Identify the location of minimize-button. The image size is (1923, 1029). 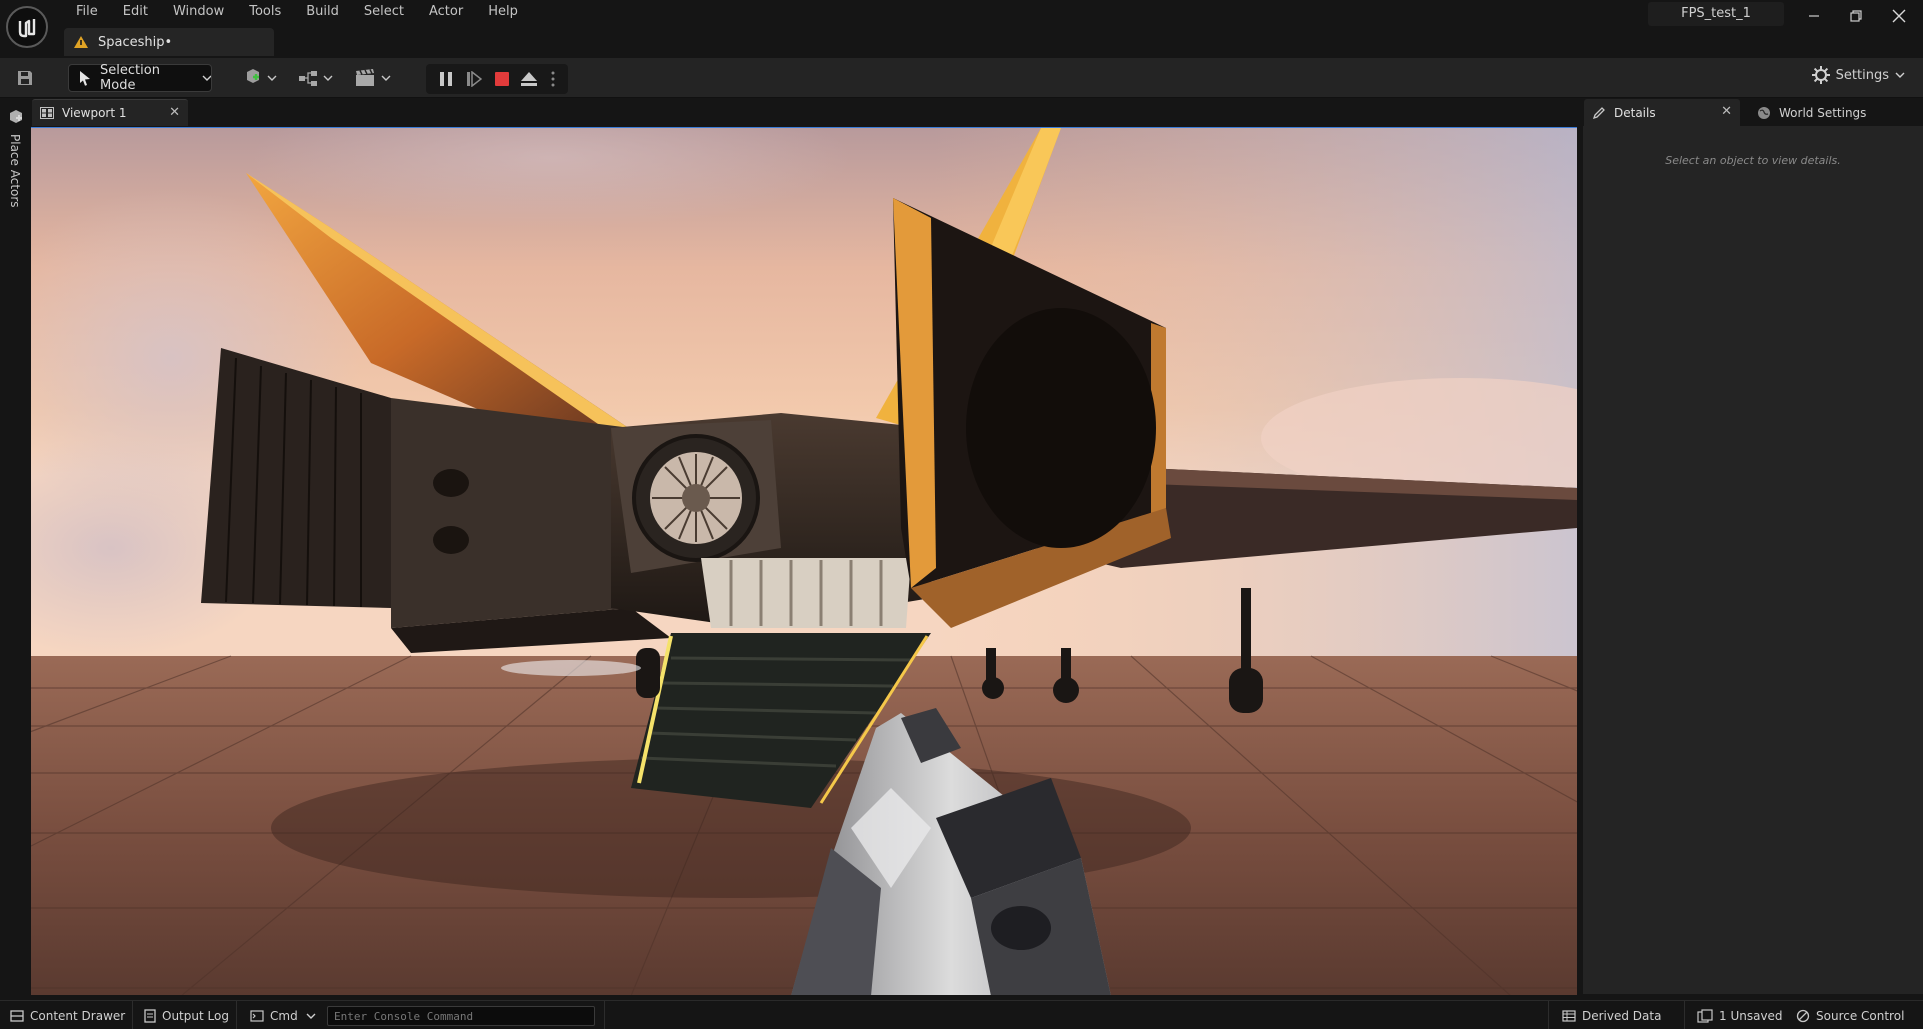
(1814, 16).